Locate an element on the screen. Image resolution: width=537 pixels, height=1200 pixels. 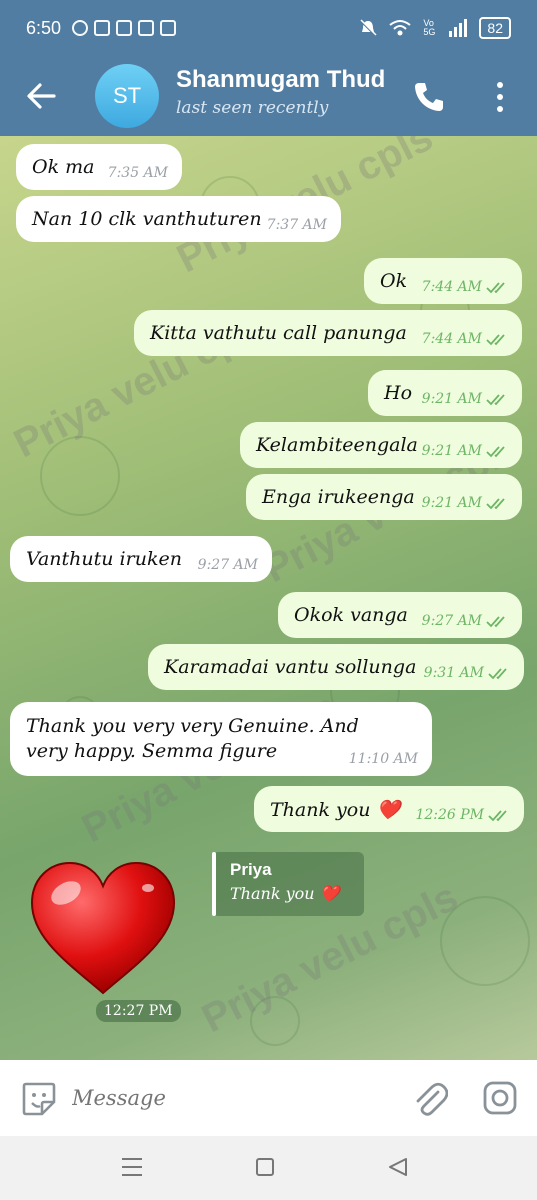
recent-apps-icon is located at coordinates (132, 1167).